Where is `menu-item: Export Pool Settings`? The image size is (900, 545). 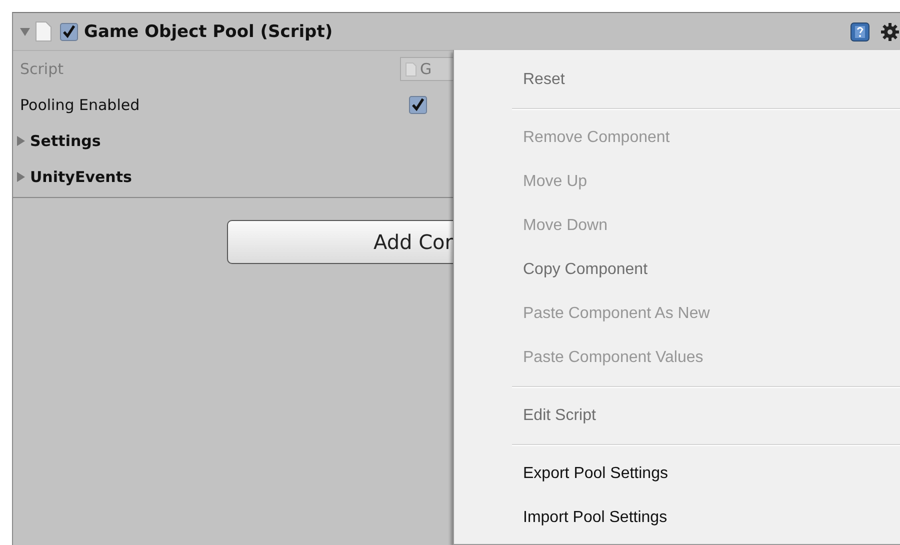
menu-item: Export Pool Settings is located at coordinates (677, 474).